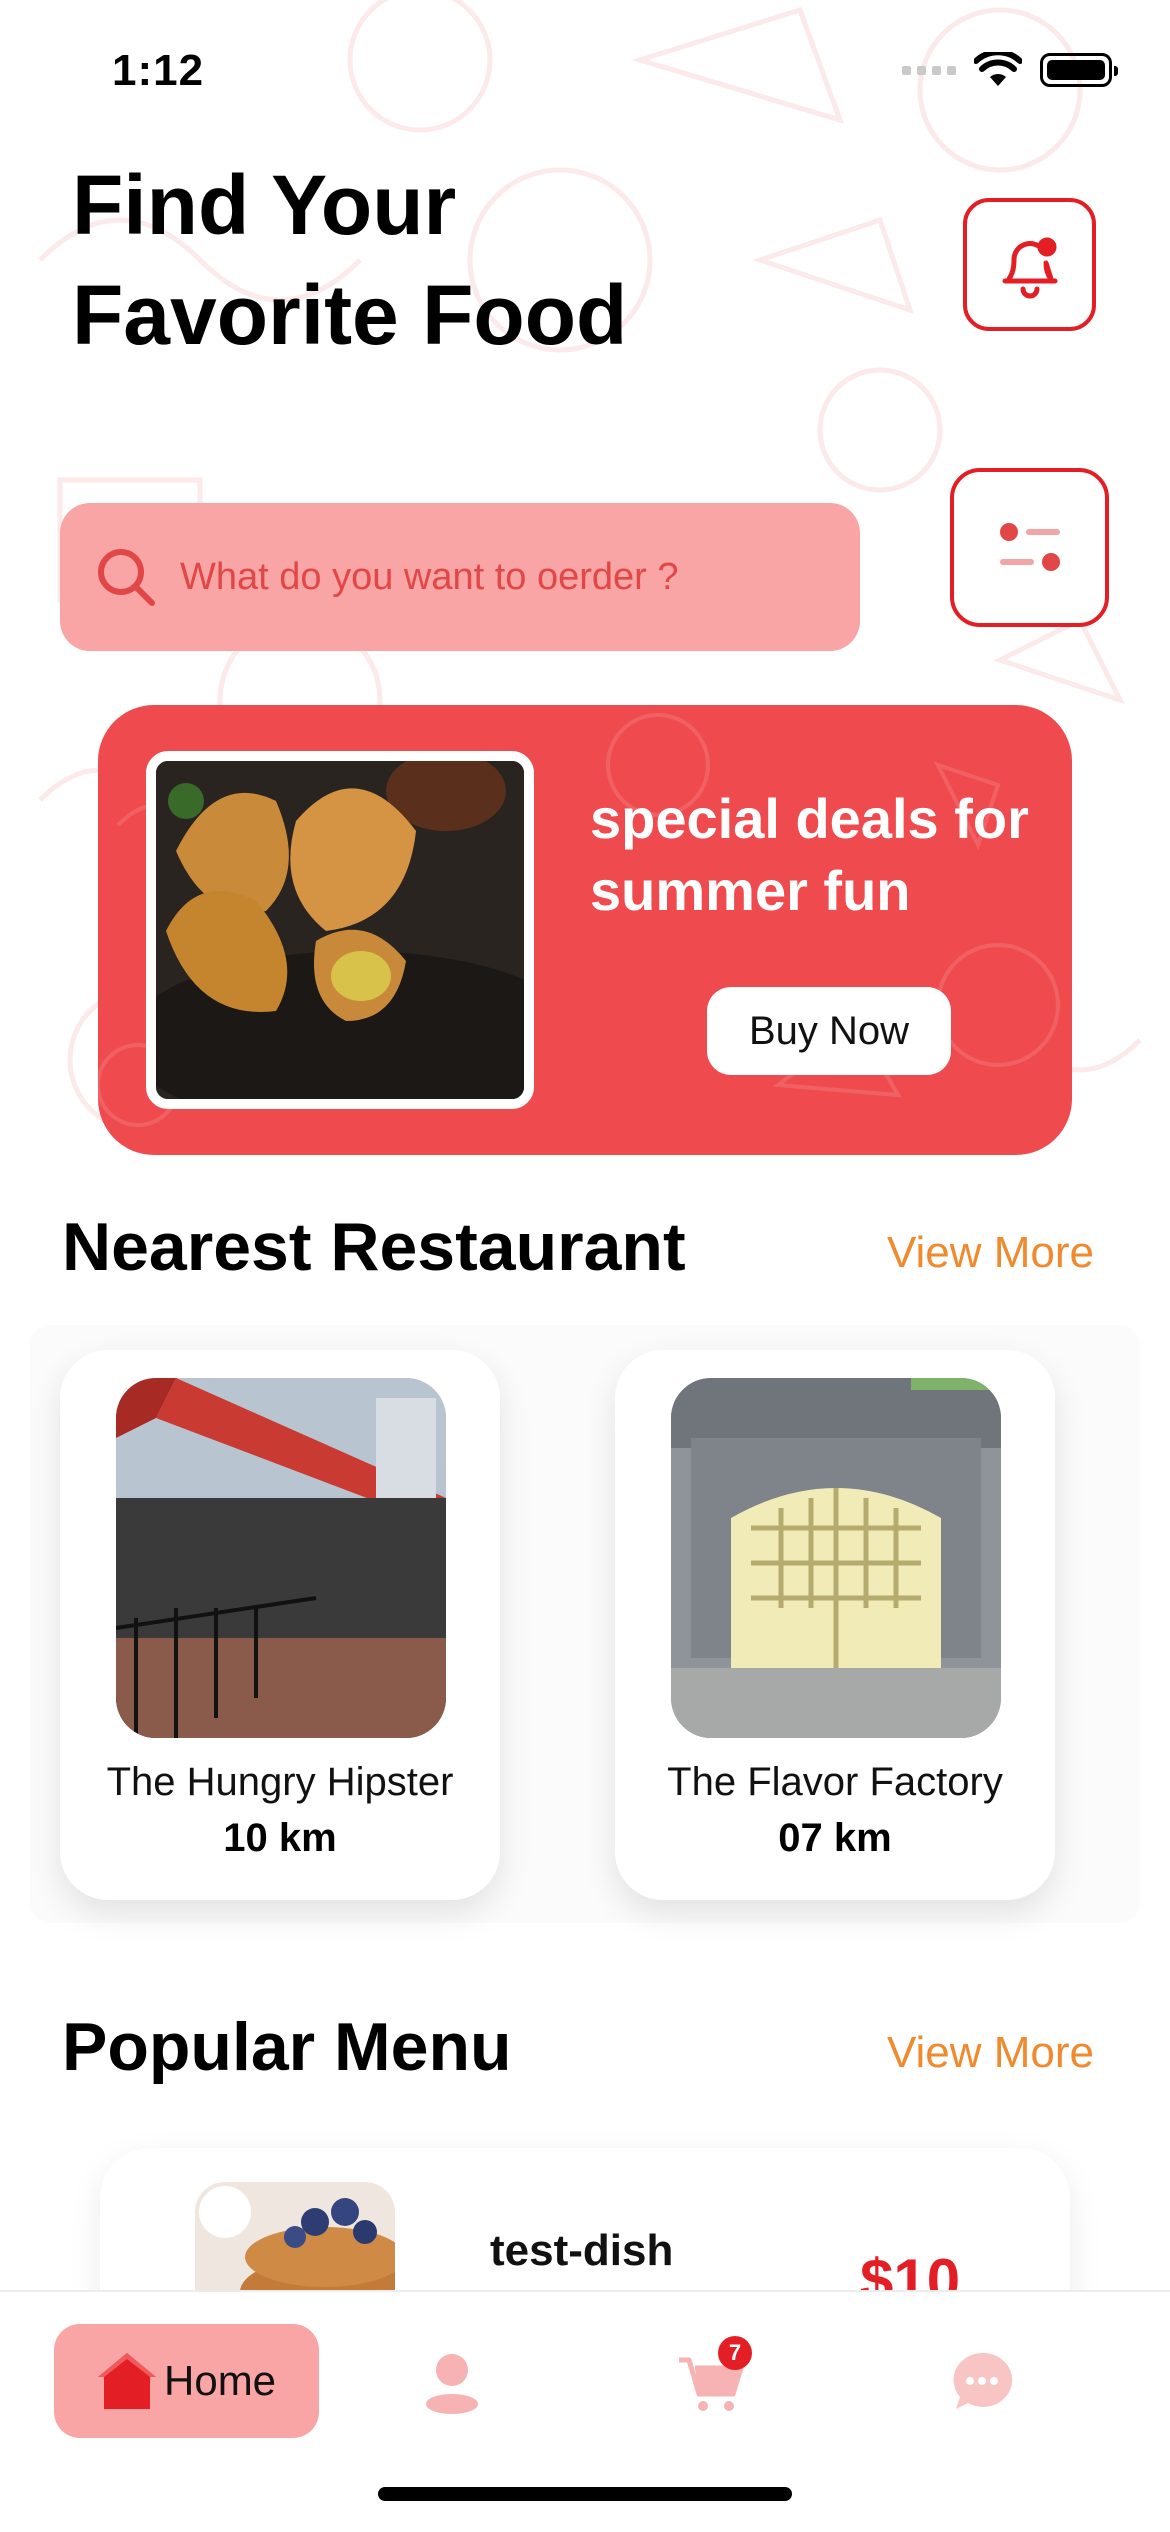  I want to click on status-bar: 1:12, so click(585, 70).